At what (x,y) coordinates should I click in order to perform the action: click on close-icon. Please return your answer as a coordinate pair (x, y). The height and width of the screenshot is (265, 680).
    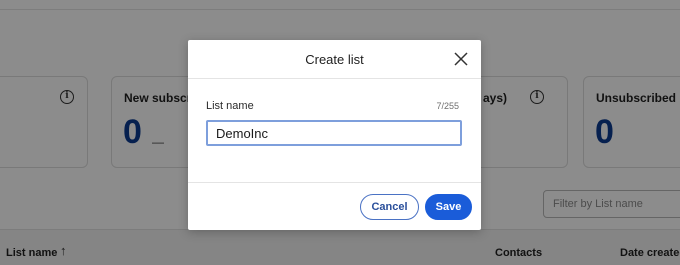
    Looking at the image, I should click on (461, 59).